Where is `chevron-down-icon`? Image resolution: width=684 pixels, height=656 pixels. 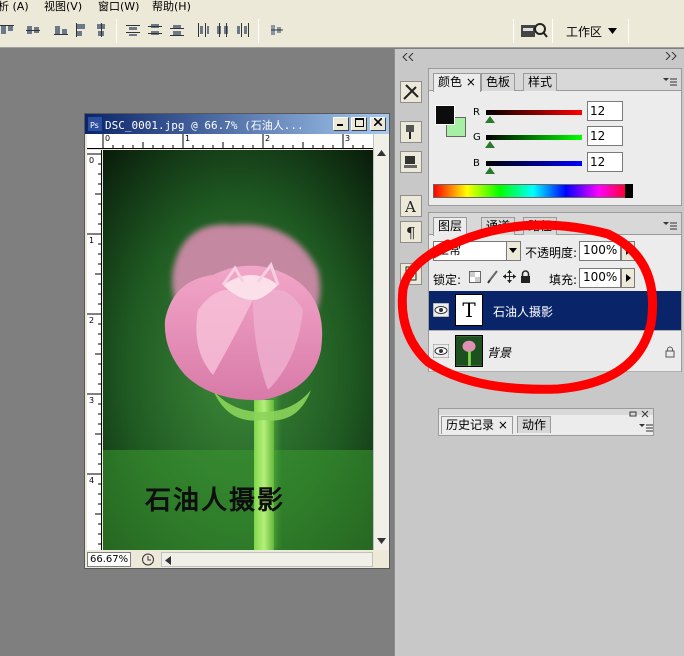
chevron-down-icon is located at coordinates (613, 31).